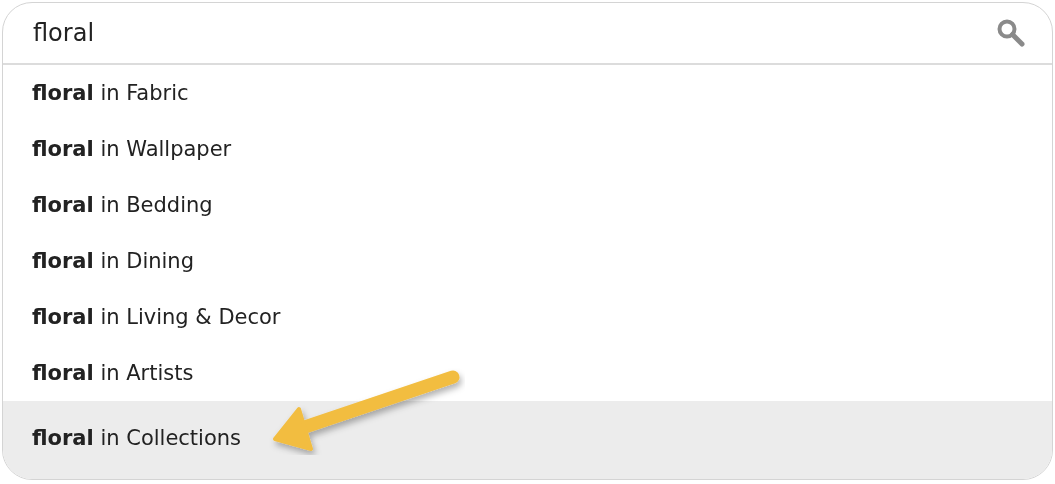 Image resolution: width=1055 pixels, height=484 pixels. I want to click on search-field: floral, so click(514, 33).